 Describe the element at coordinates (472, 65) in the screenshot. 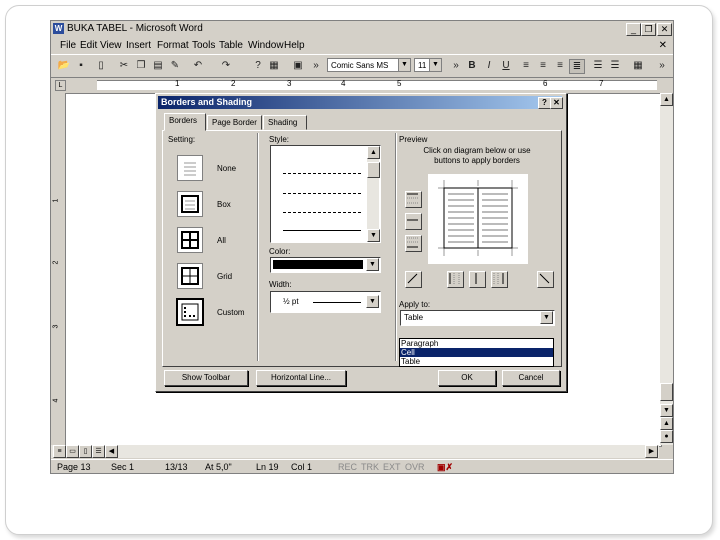

I see `bold-button: B` at that location.